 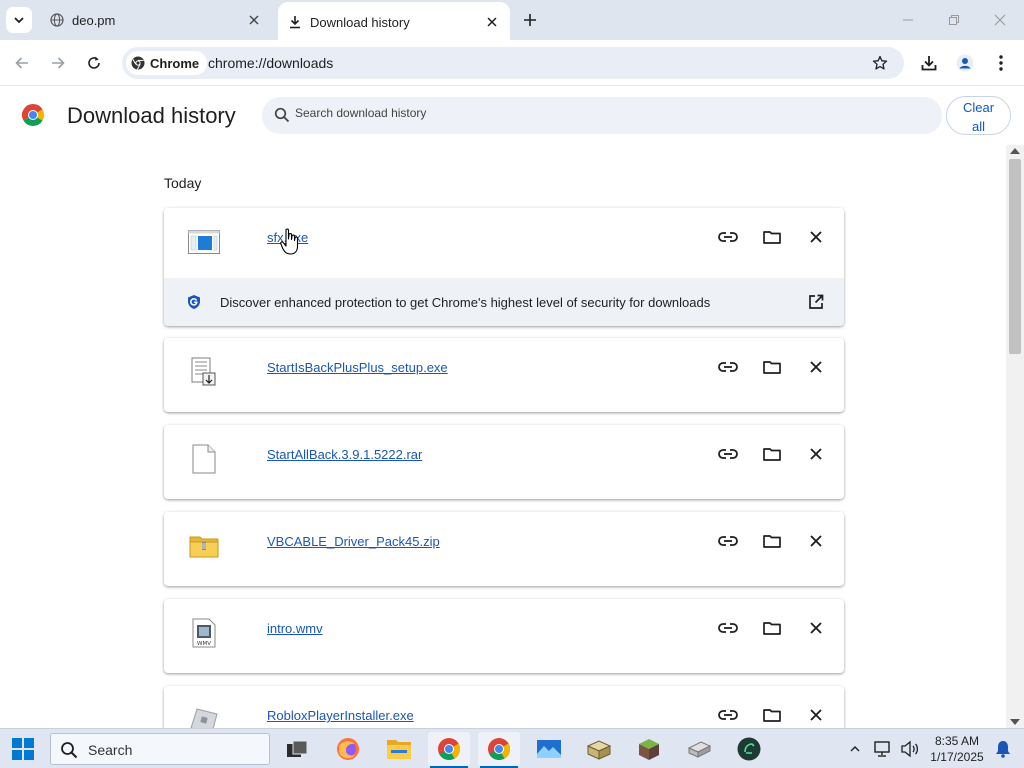 What do you see at coordinates (340, 715) in the screenshot?
I see `file-name-link: RobloxPlayerInstaller.exe` at bounding box center [340, 715].